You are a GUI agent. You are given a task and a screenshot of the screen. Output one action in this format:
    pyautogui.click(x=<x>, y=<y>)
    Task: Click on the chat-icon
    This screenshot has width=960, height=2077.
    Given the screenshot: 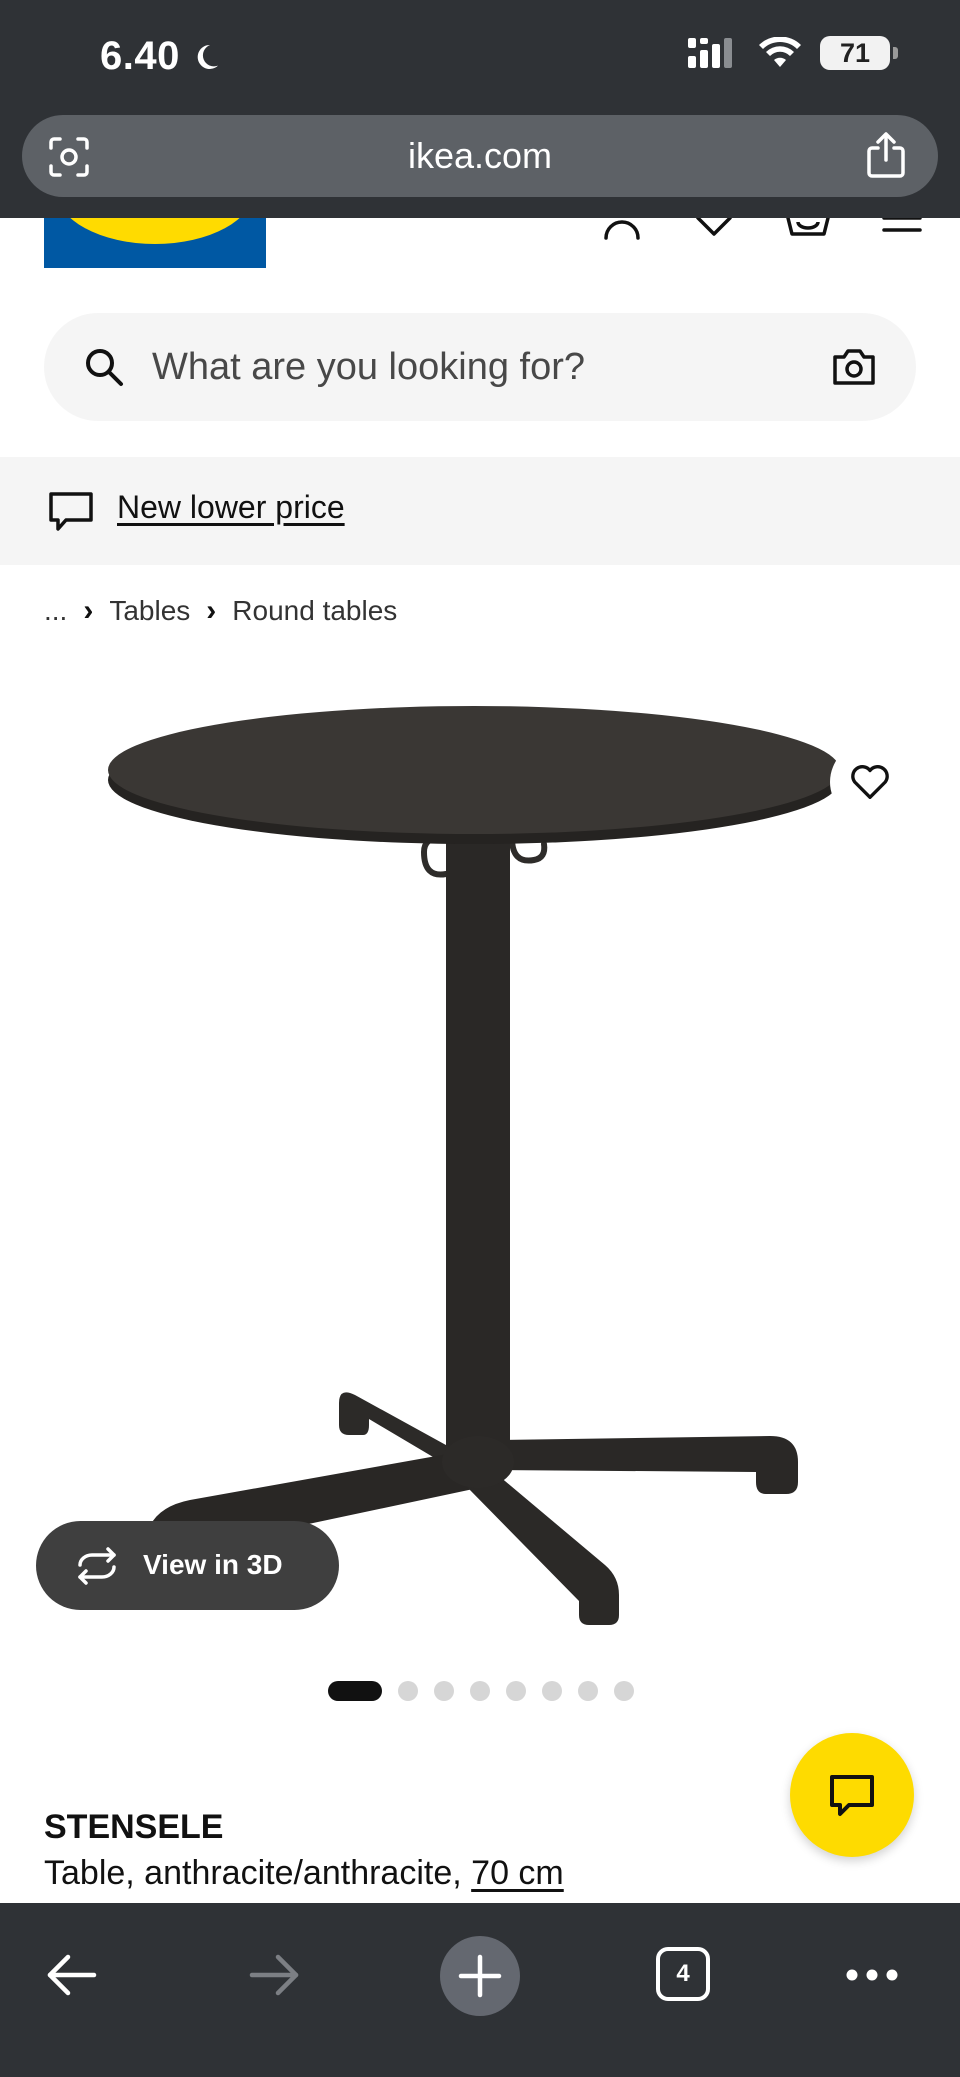 What is the action you would take?
    pyautogui.click(x=852, y=1795)
    